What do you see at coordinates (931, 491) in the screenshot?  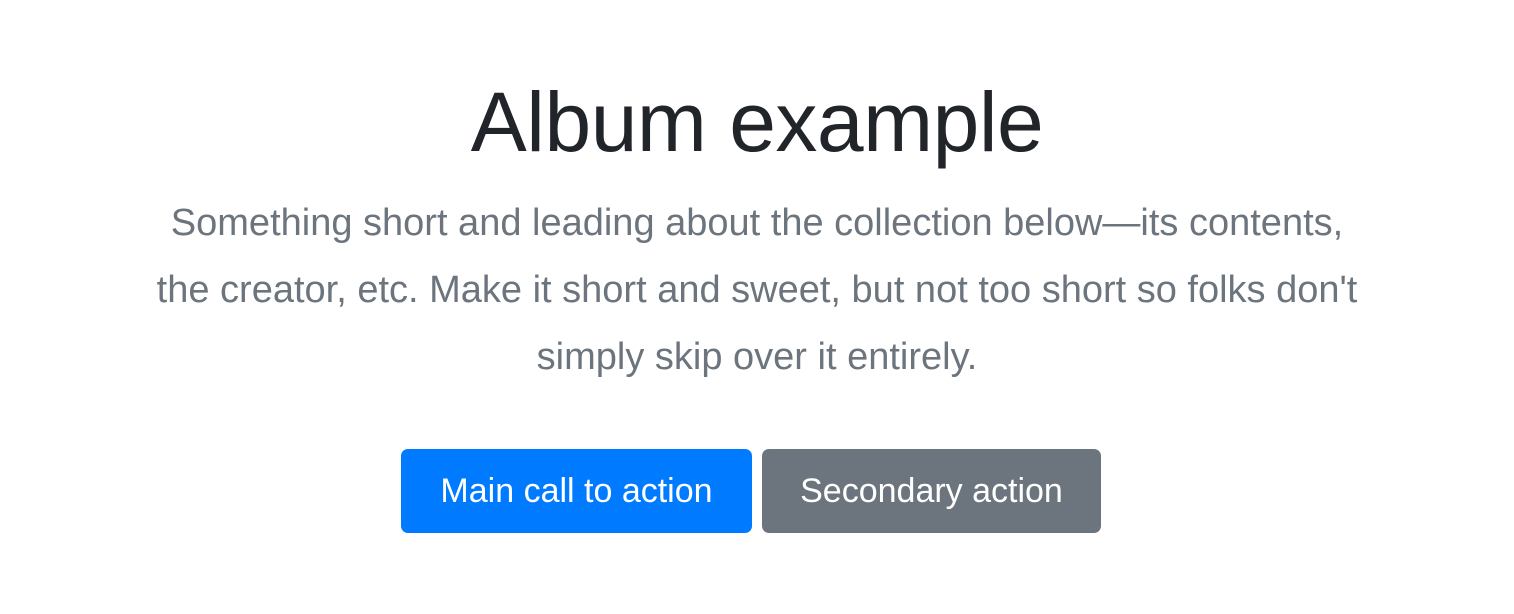 I see `secondary-action-button: Secondary action` at bounding box center [931, 491].